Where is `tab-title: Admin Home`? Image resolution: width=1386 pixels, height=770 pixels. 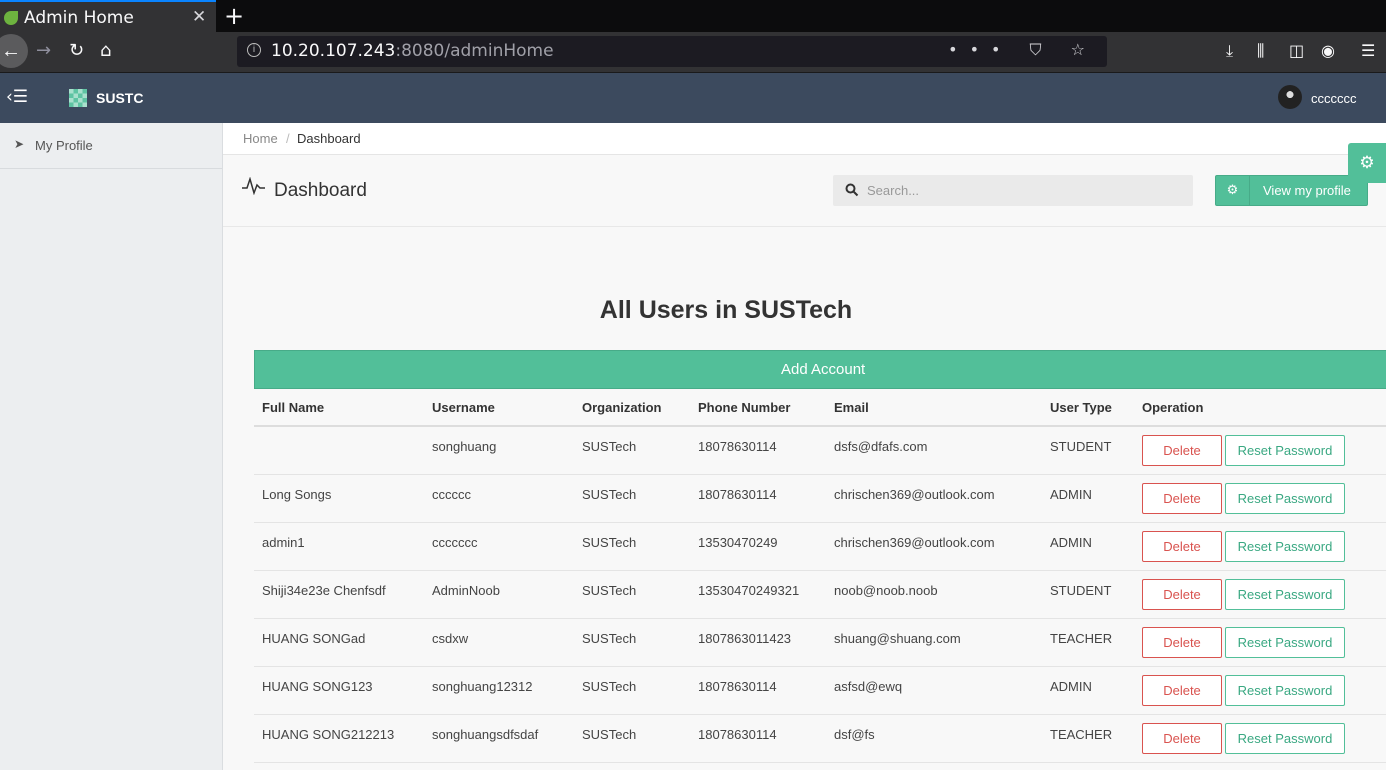
tab-title: Admin Home is located at coordinates (79, 18).